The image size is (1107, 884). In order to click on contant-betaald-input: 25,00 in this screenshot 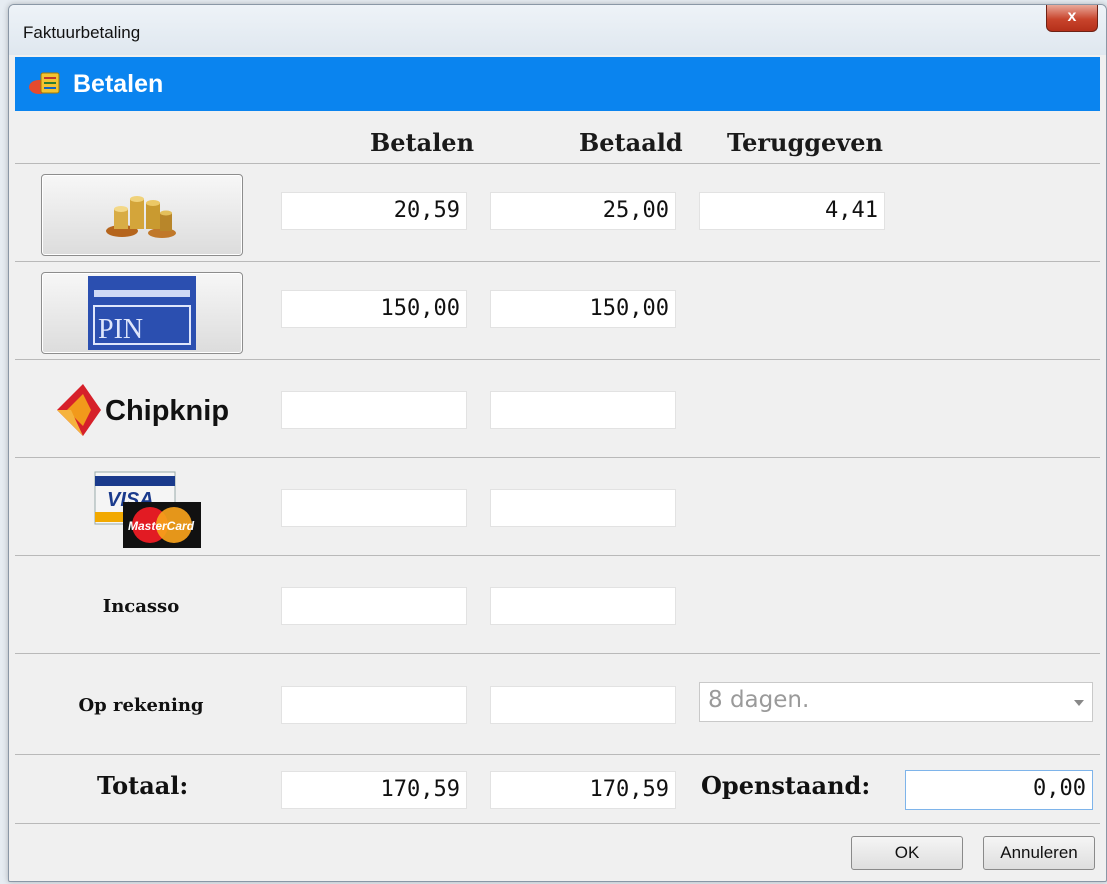, I will do `click(583, 211)`.